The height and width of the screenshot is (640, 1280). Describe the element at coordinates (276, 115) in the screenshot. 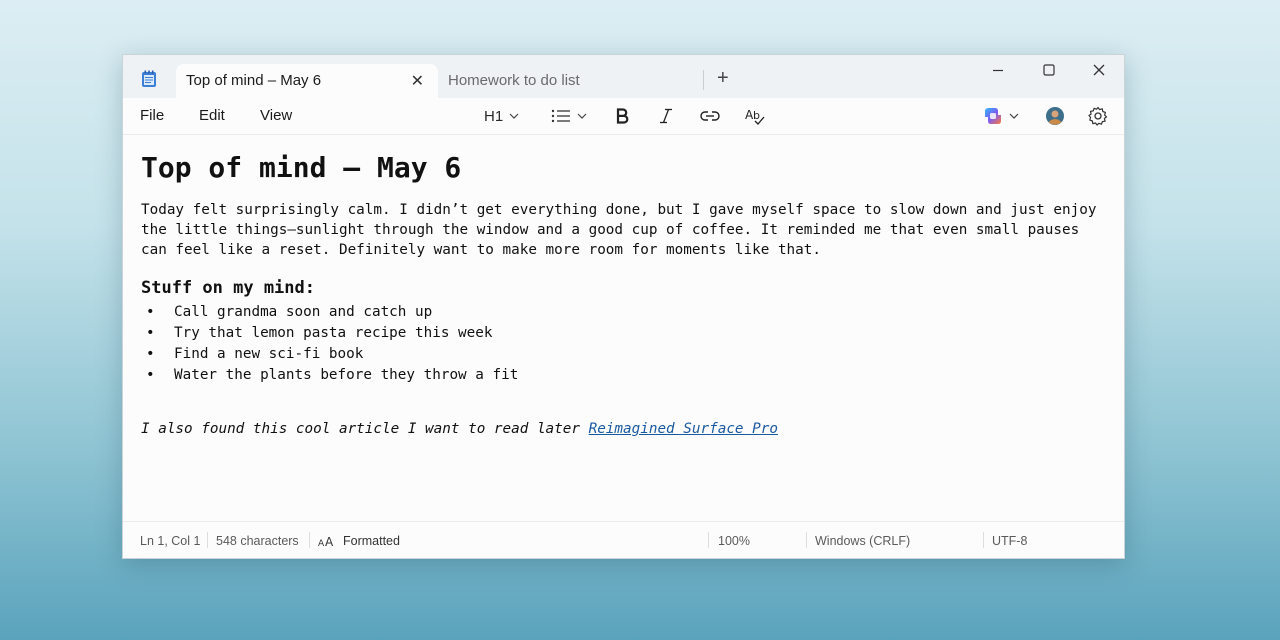

I see `menu-view: View` at that location.